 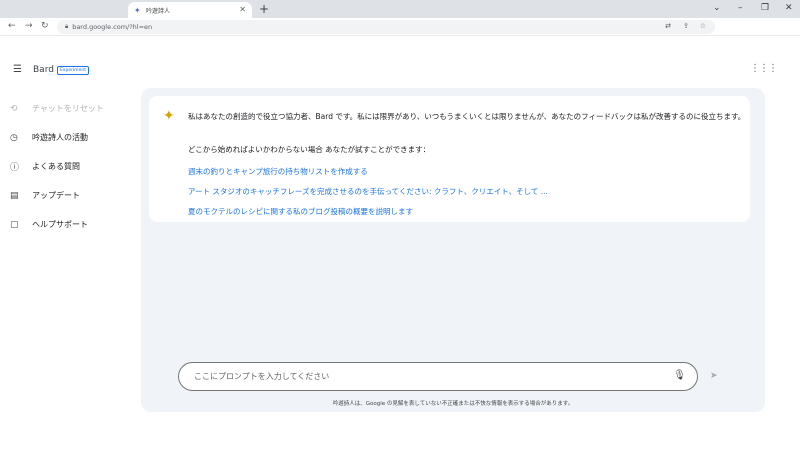 What do you see at coordinates (45, 26) in the screenshot?
I see `reload-icon: ↻` at bounding box center [45, 26].